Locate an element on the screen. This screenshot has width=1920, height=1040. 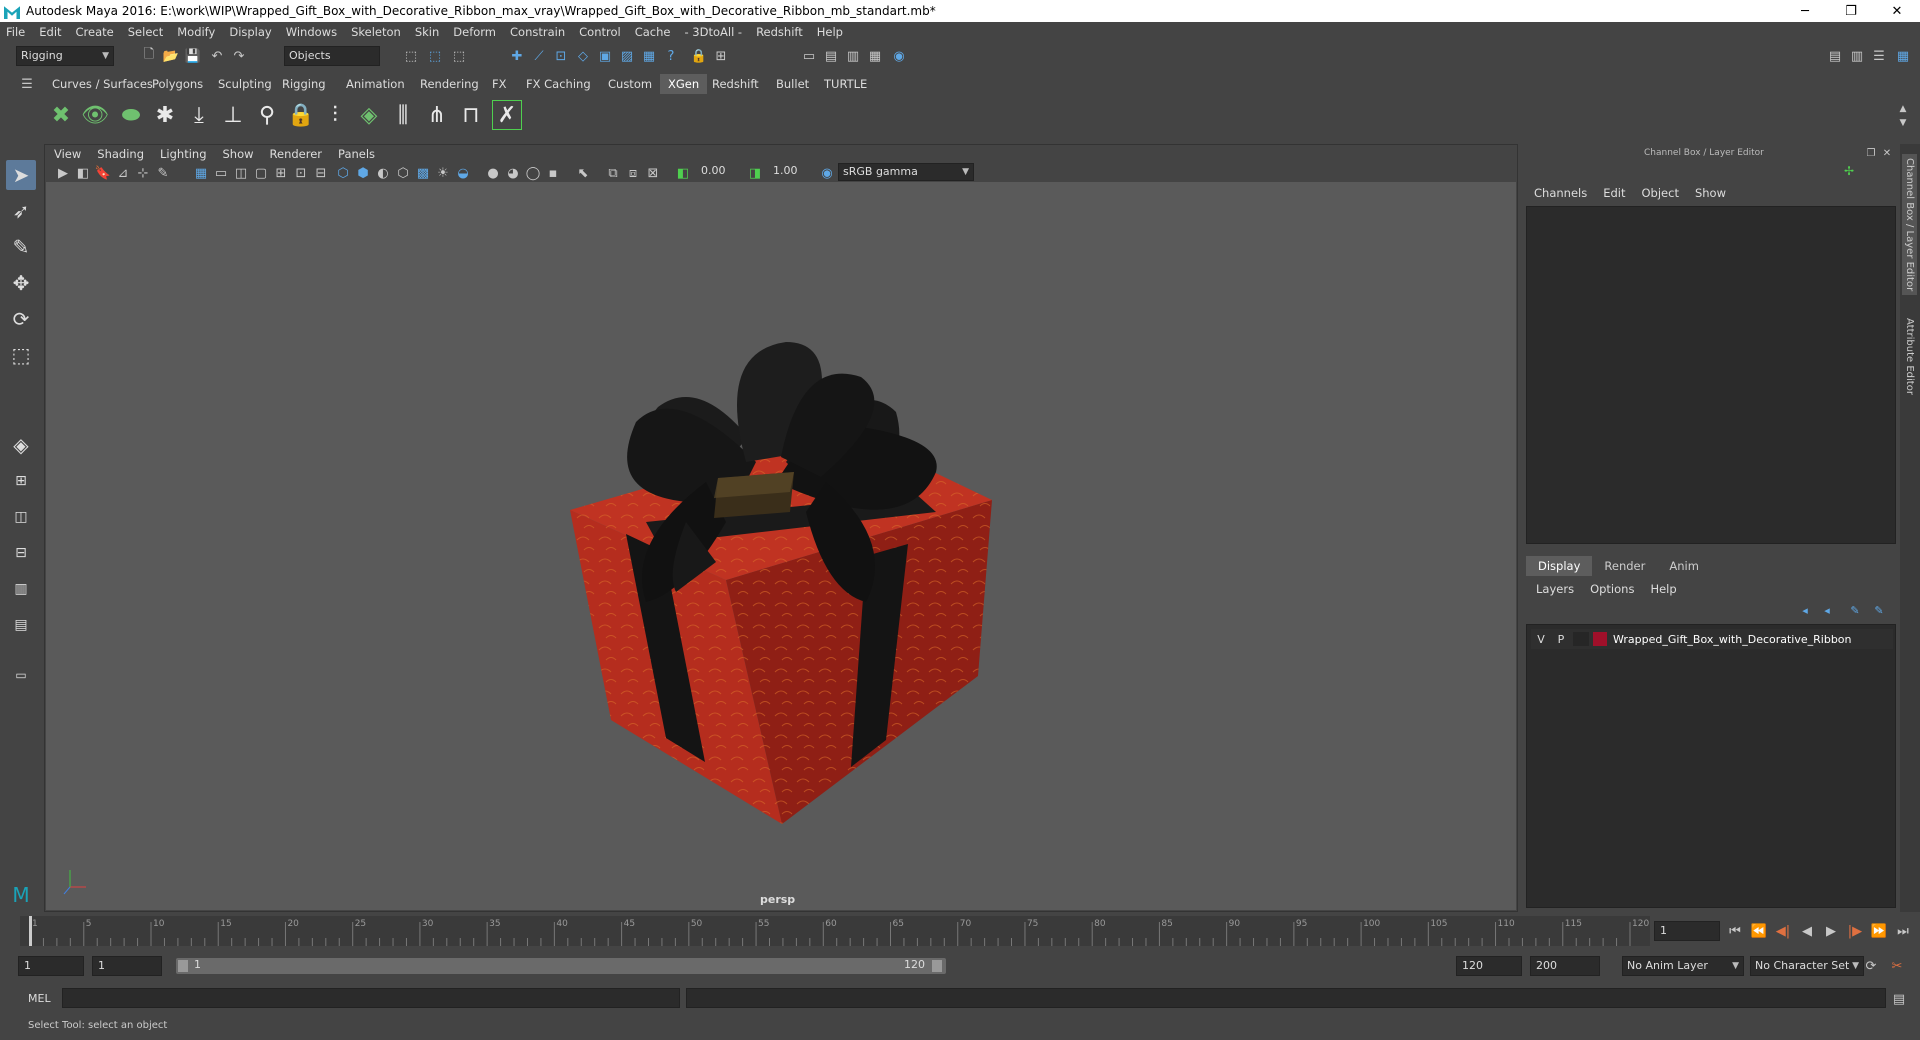
tool-settings-toggle-icon: ☰ is located at coordinates (1879, 56).